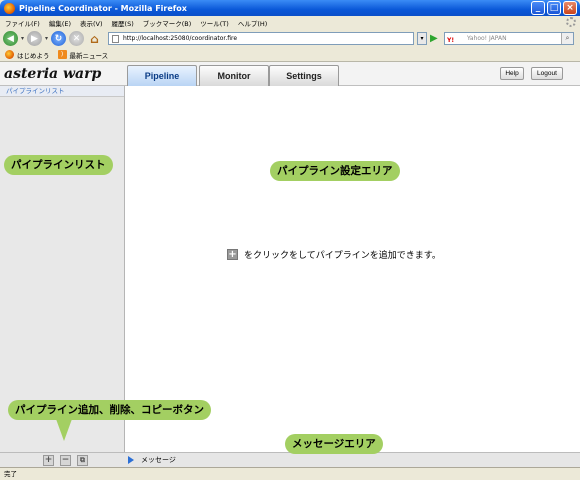 Image resolution: width=580 pixels, height=480 pixels. Describe the element at coordinates (487, 38) in the screenshot. I see `search-placeholder: Yahoo! JAPAN` at that location.